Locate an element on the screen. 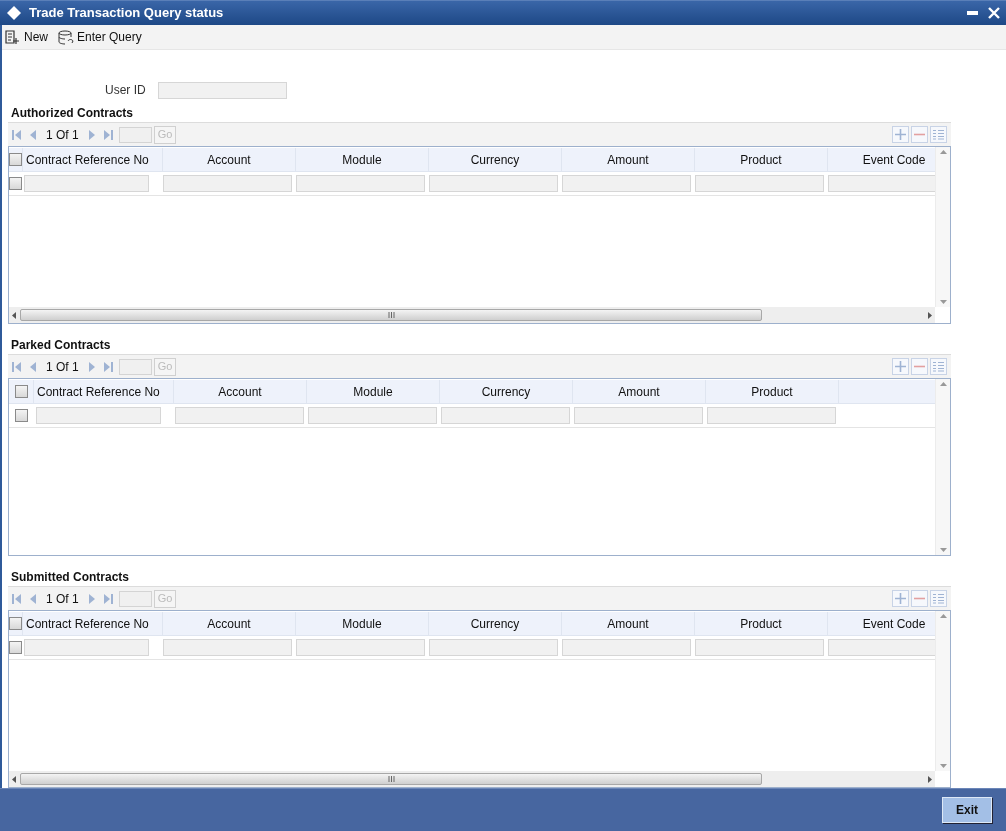 The height and width of the screenshot is (831, 1006). close-icon is located at coordinates (994, 13).